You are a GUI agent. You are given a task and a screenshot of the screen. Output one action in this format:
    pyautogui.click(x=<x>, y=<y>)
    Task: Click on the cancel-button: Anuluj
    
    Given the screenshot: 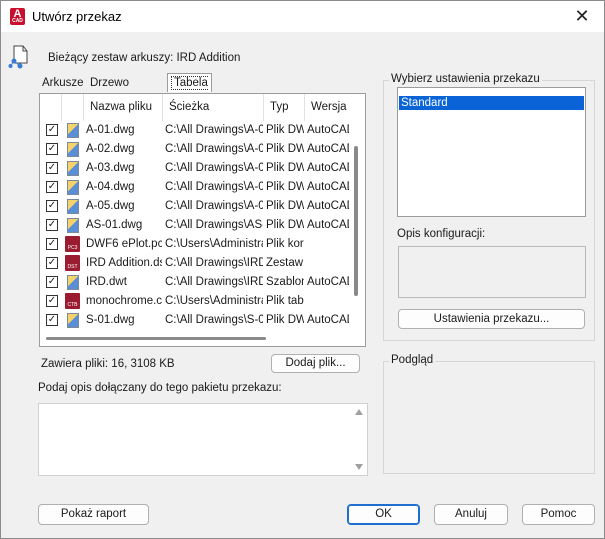 What is the action you would take?
    pyautogui.click(x=471, y=514)
    